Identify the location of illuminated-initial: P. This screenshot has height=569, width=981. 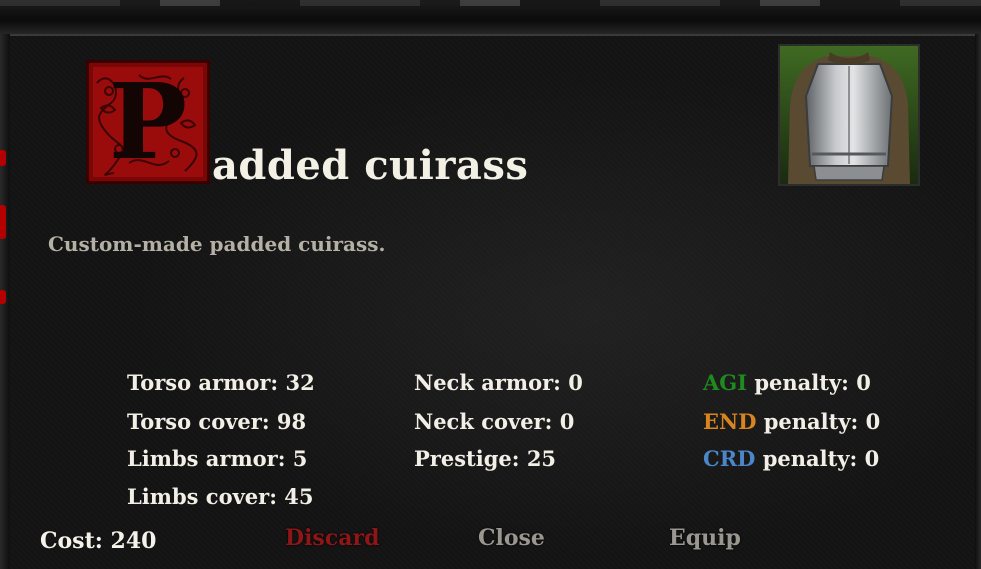
(148, 122).